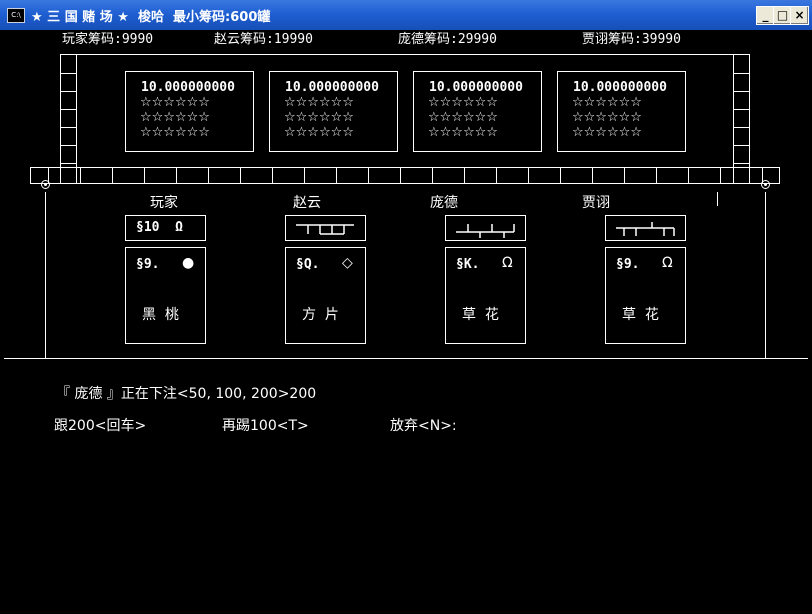 Image resolution: width=812 pixels, height=614 pixels. Describe the element at coordinates (447, 39) in the screenshot. I see `chip-count-pangde: 庞德筹码:29990` at that location.